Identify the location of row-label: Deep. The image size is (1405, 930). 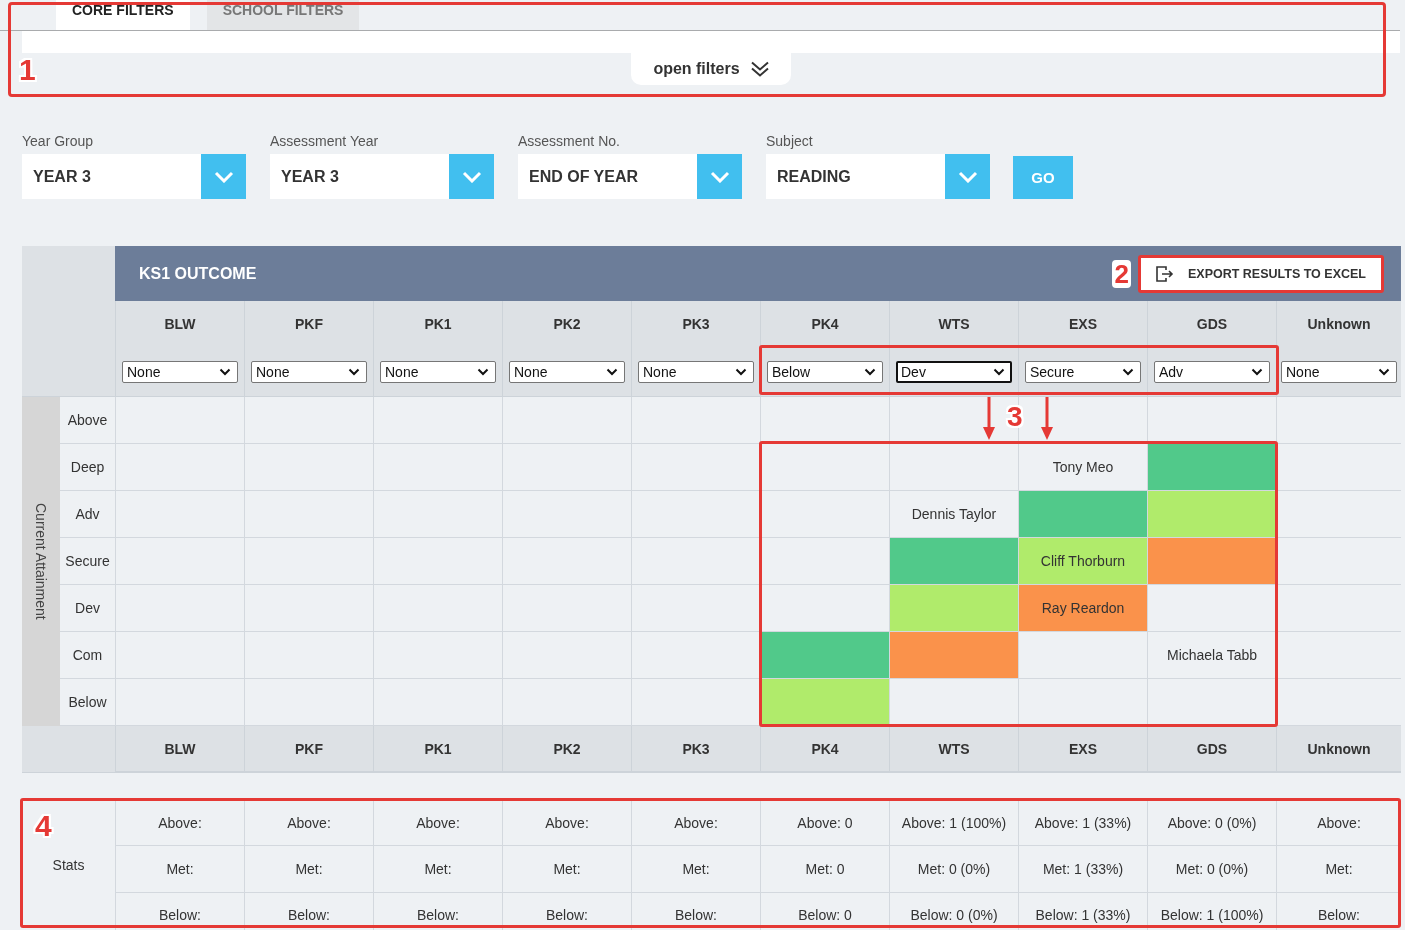
(87, 467).